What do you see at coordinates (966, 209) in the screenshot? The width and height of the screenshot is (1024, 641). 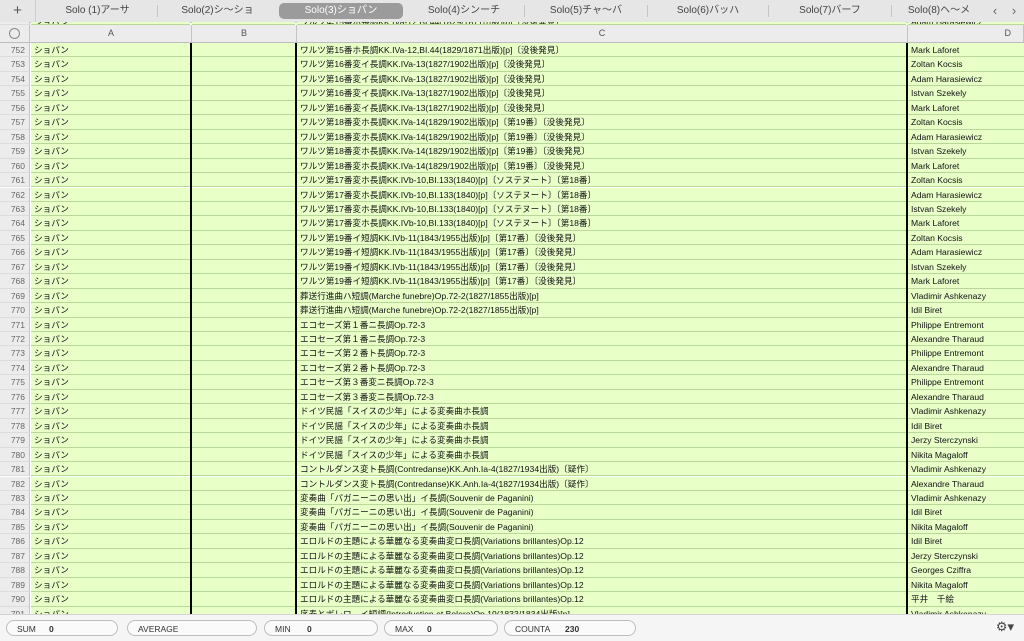 I see `cell-d: Istvan Szekely` at bounding box center [966, 209].